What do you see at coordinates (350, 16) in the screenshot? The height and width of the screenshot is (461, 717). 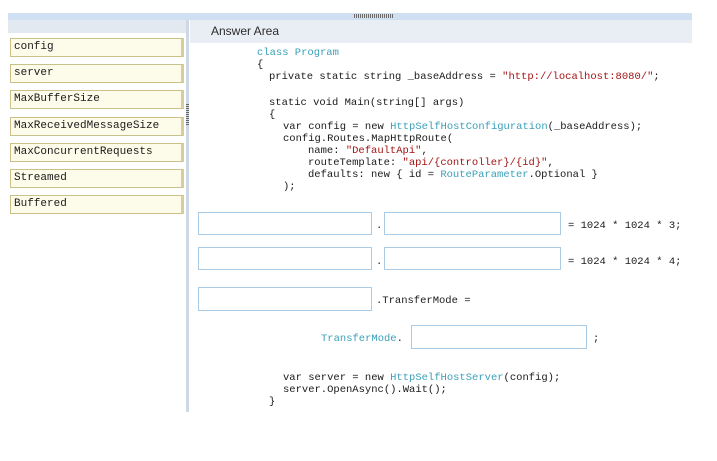 I see `top-toolbar` at bounding box center [350, 16].